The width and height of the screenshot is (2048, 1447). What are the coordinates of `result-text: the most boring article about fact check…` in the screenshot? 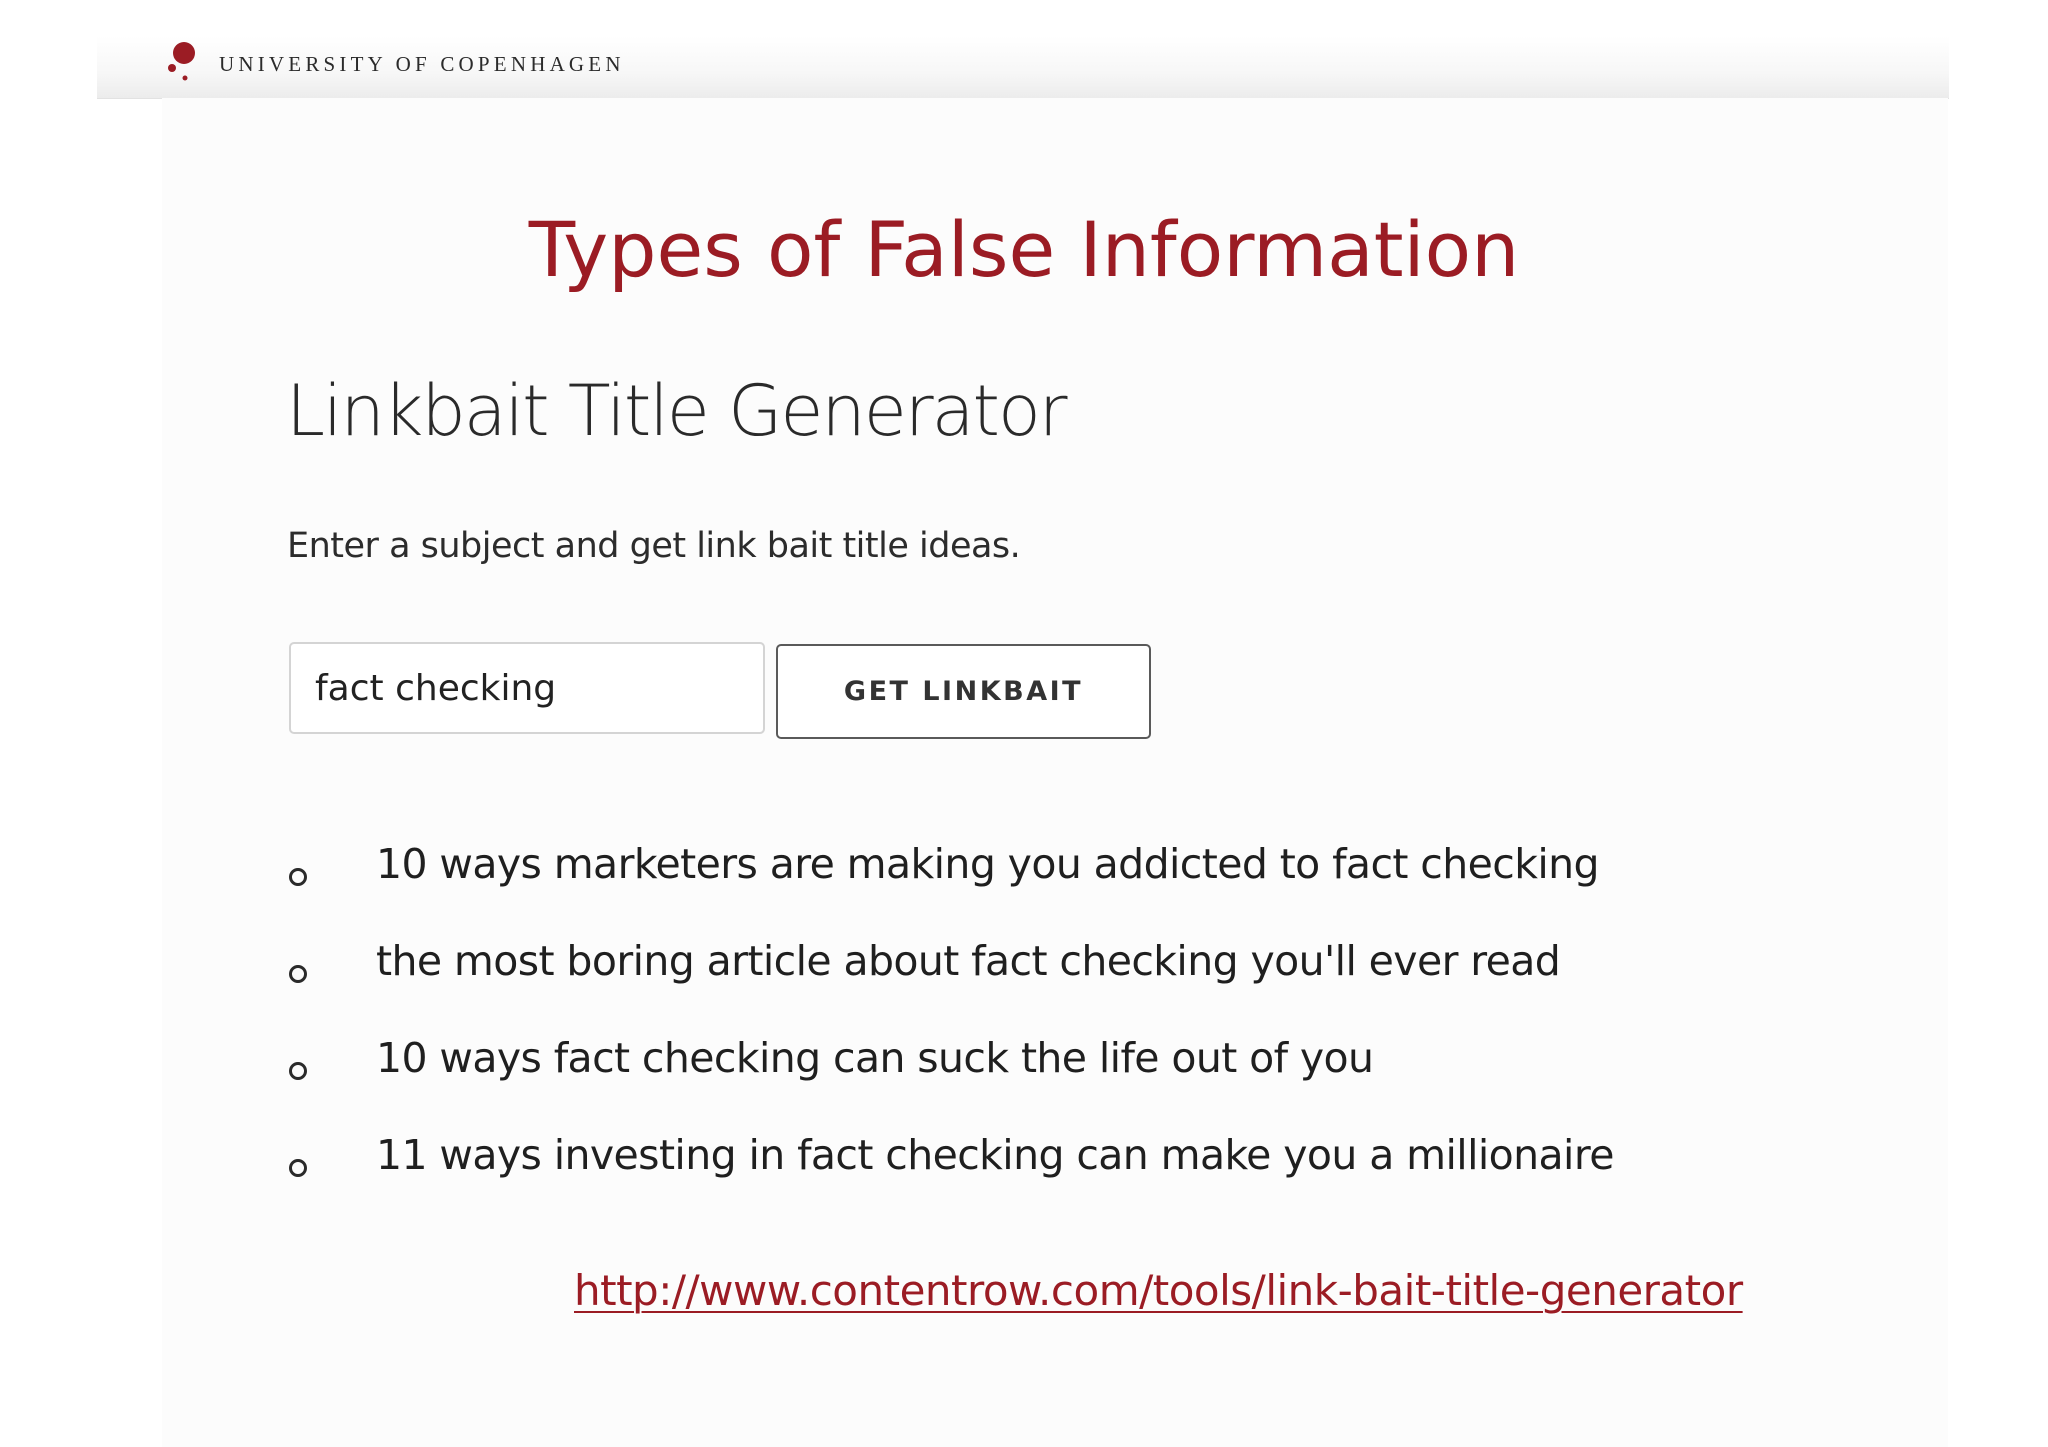 It's located at (968, 961).